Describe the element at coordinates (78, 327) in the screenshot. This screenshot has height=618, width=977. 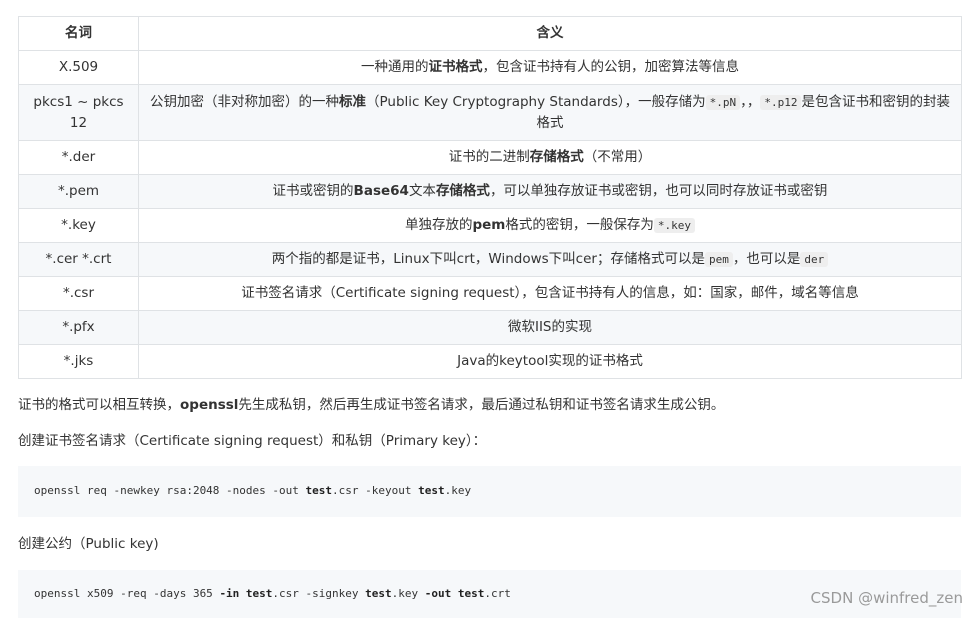
I see `term-cell: *.pfx` at that location.